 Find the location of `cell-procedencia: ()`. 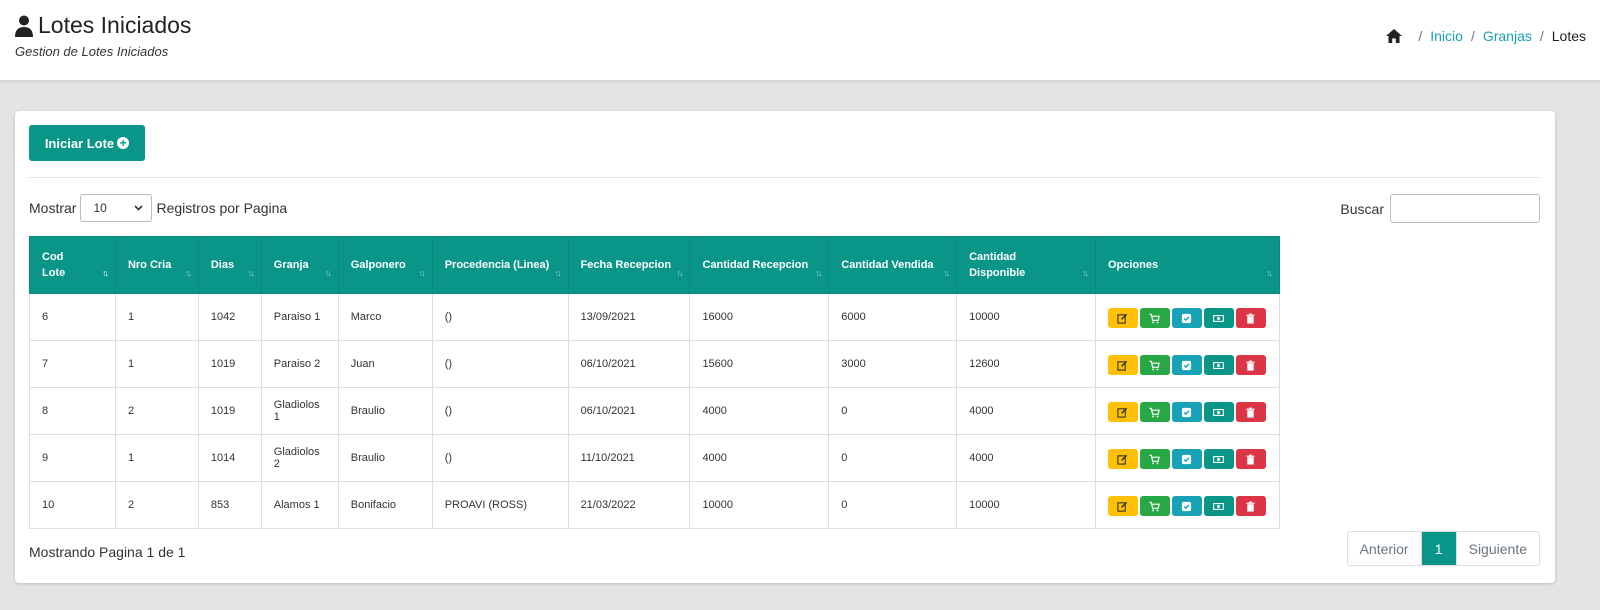

cell-procedencia: () is located at coordinates (500, 364).